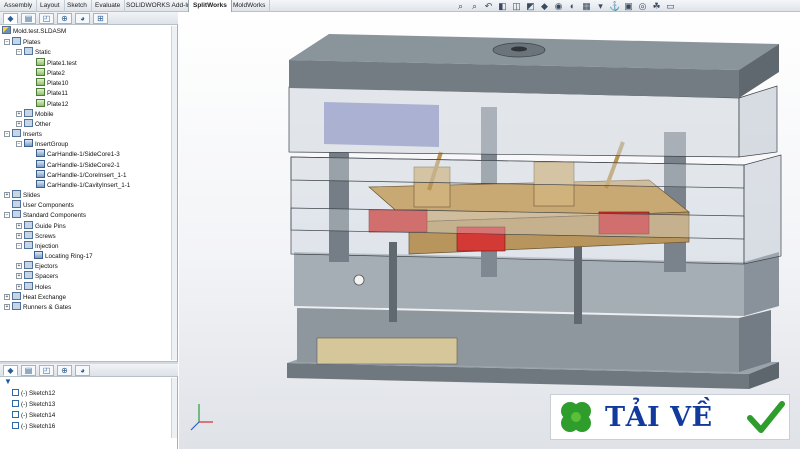 This screenshot has height=449, width=800. What do you see at coordinates (28, 143) in the screenshot?
I see `component-group-icon` at bounding box center [28, 143].